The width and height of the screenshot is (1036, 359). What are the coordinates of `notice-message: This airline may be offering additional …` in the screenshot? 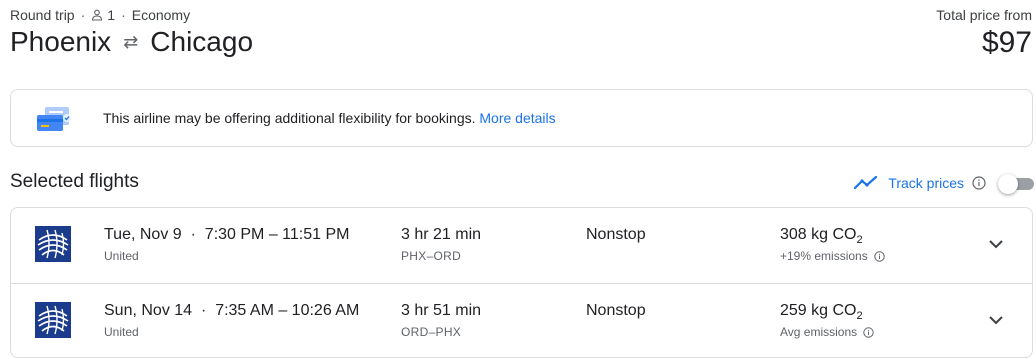 It's located at (289, 118).